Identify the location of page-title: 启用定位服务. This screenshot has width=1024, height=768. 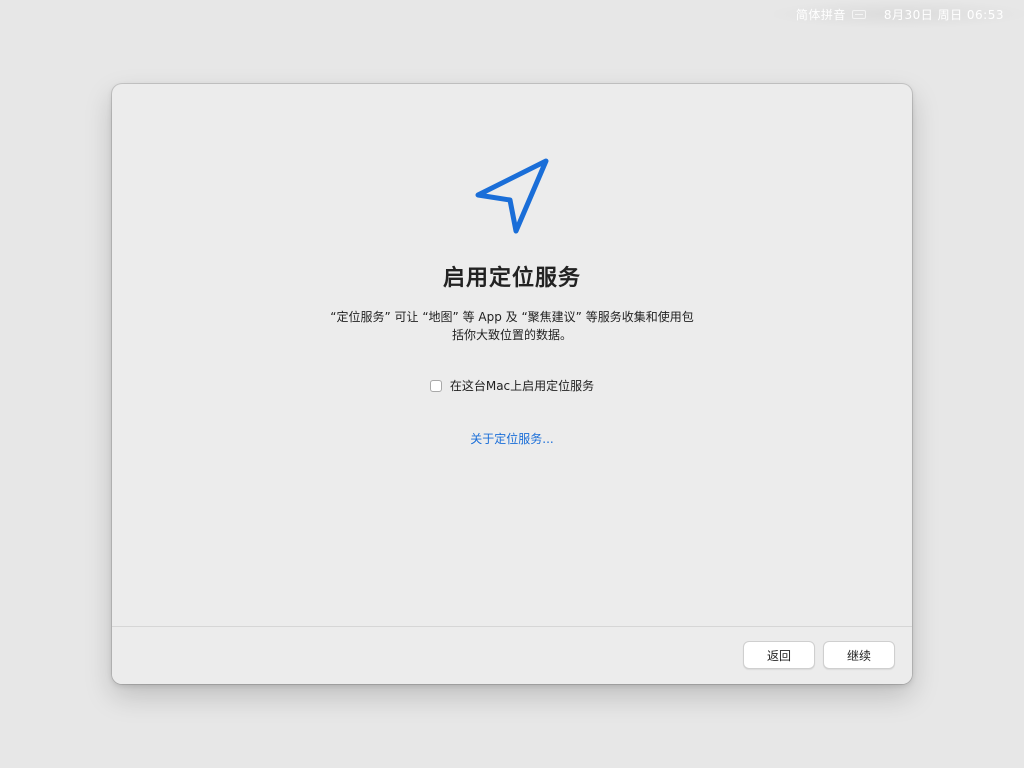
(511, 278).